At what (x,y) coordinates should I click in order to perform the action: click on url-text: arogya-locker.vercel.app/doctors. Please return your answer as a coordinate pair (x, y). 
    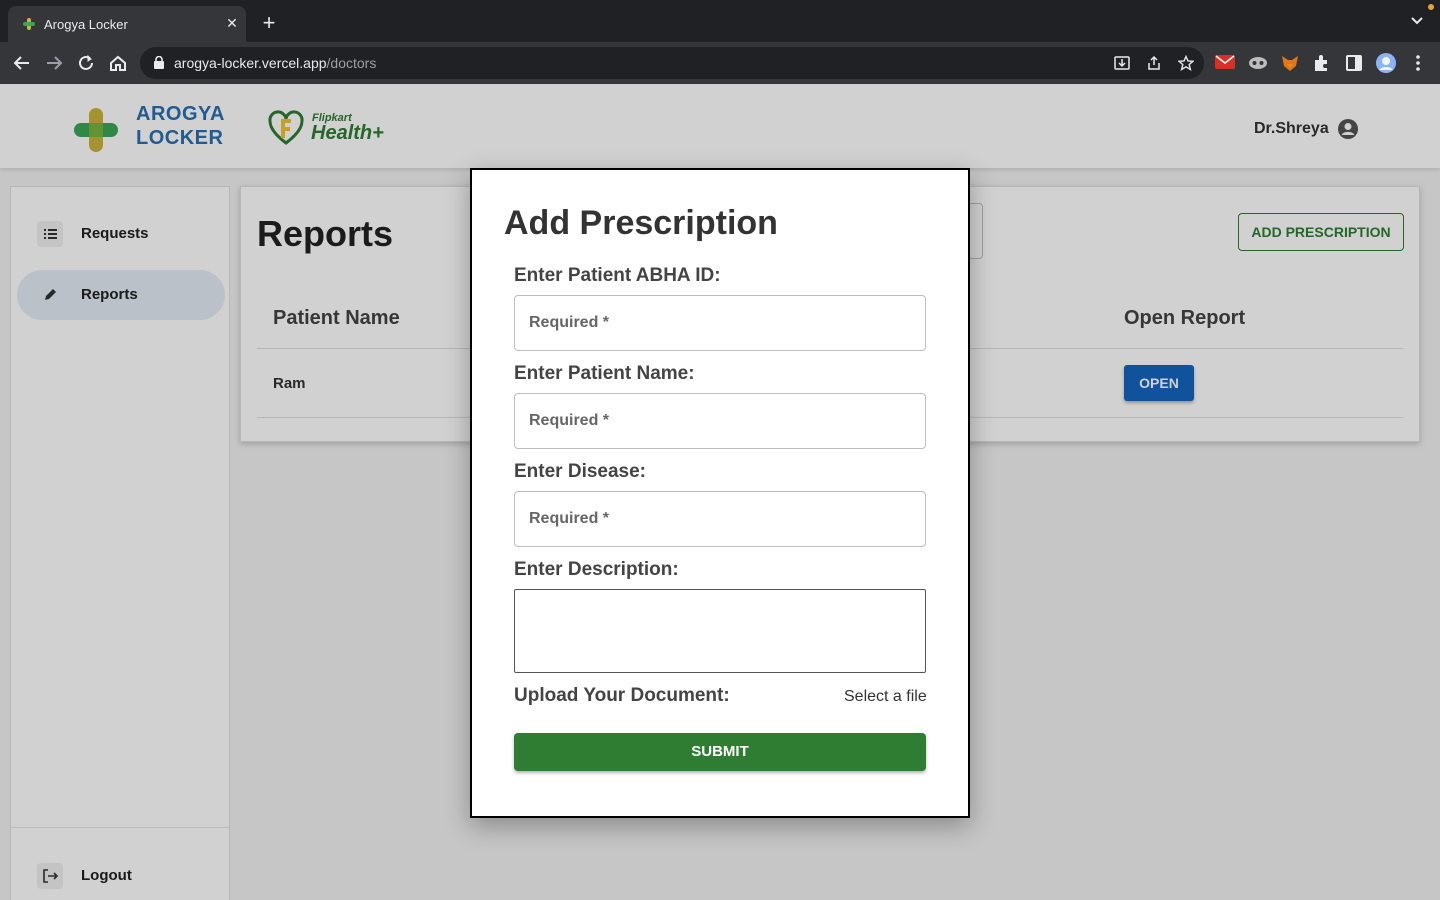
    Looking at the image, I should click on (275, 63).